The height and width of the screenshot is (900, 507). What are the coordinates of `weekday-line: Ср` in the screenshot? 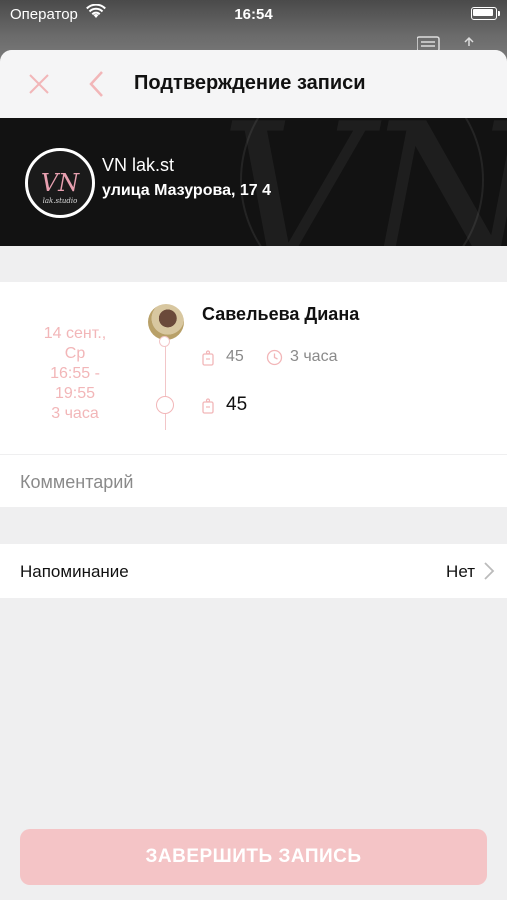 It's located at (75, 353).